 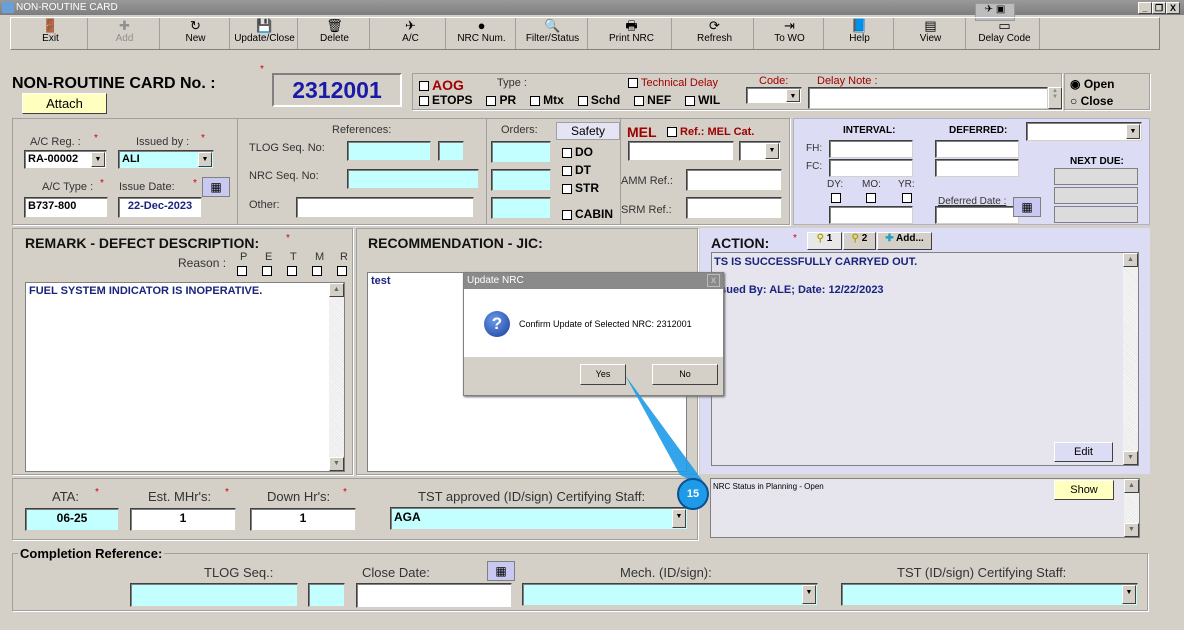 I want to click on amm-ref-input, so click(x=734, y=180).